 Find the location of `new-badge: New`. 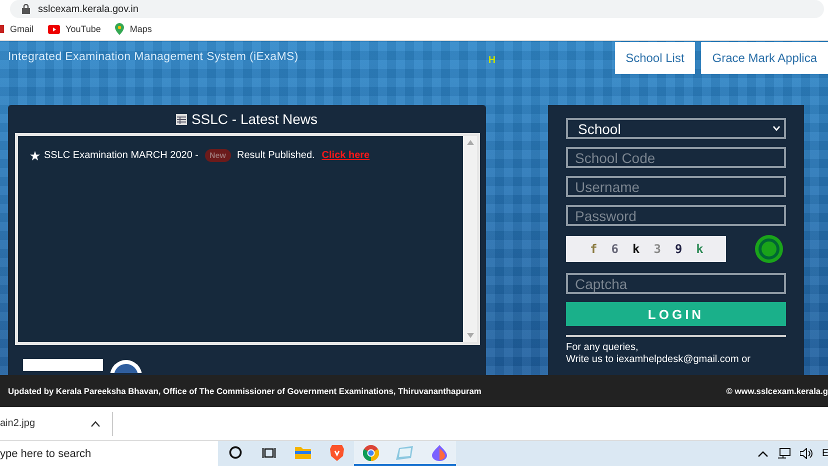

new-badge: New is located at coordinates (217, 155).